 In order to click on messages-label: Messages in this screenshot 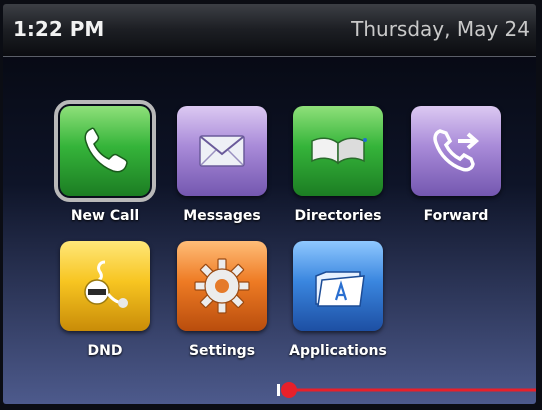, I will do `click(222, 216)`.